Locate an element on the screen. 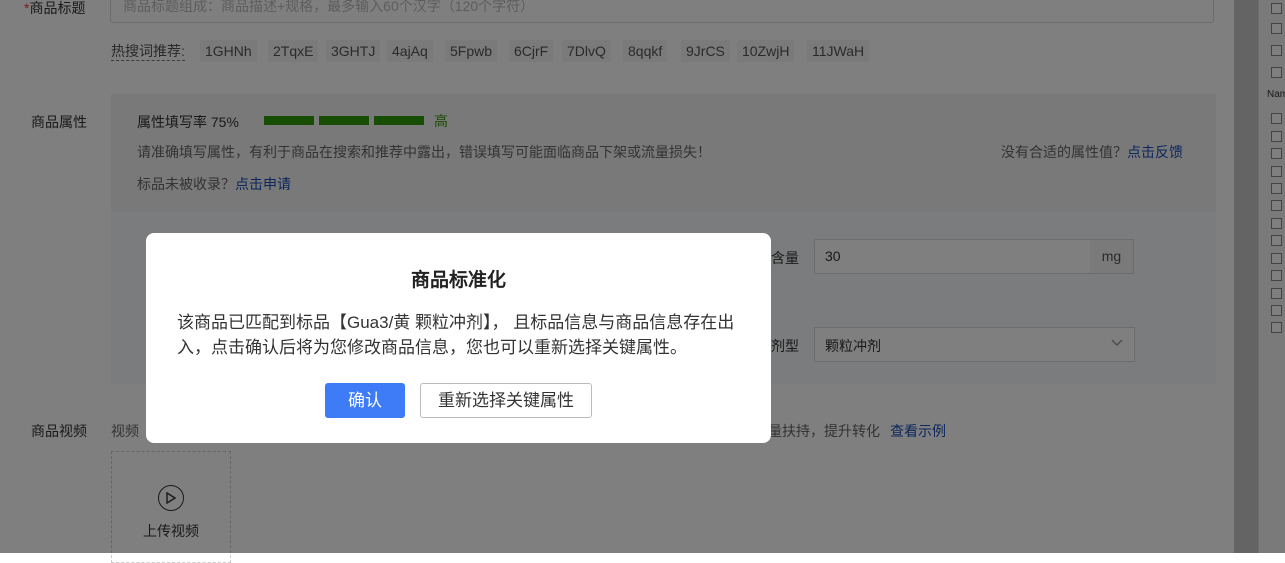 The width and height of the screenshot is (1285, 563). reselect-attributes-button: 重新选择关键属性 is located at coordinates (506, 400).